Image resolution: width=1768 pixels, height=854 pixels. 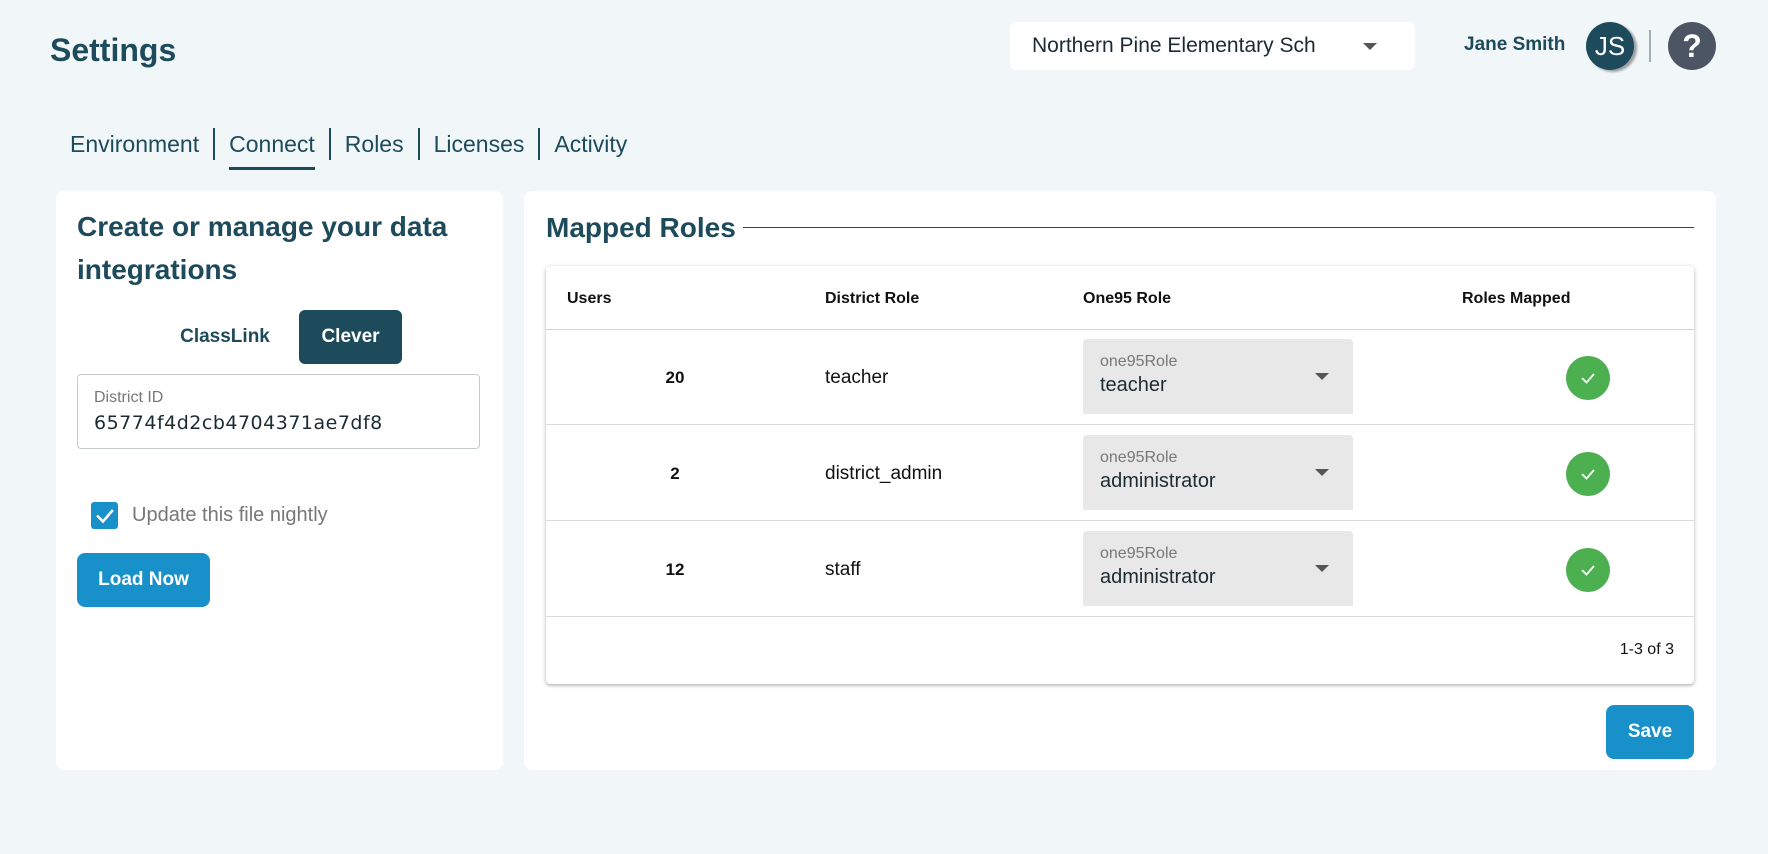 I want to click on user-name: Jane Smith, so click(x=1515, y=44).